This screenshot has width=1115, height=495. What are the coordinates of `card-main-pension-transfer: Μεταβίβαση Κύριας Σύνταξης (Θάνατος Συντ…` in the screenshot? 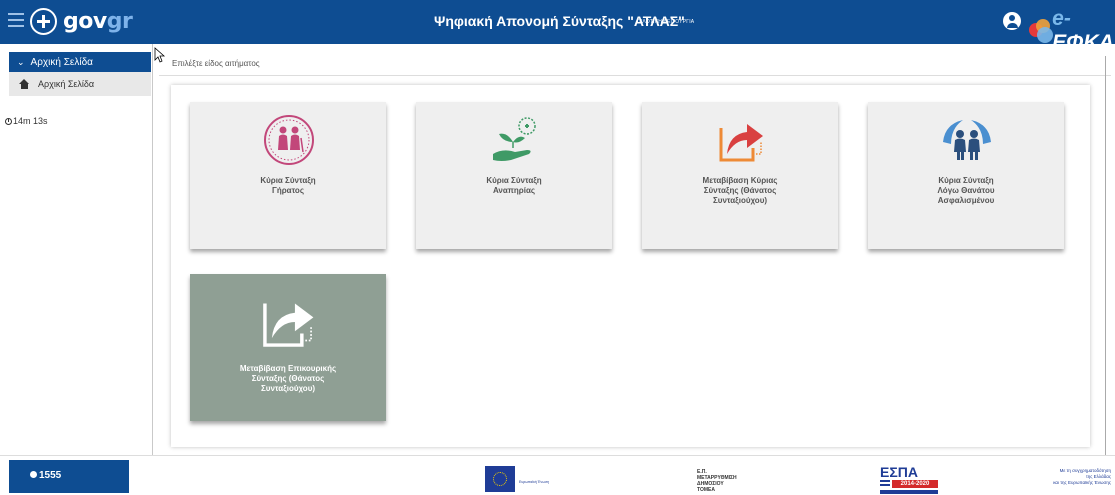 It's located at (740, 175).